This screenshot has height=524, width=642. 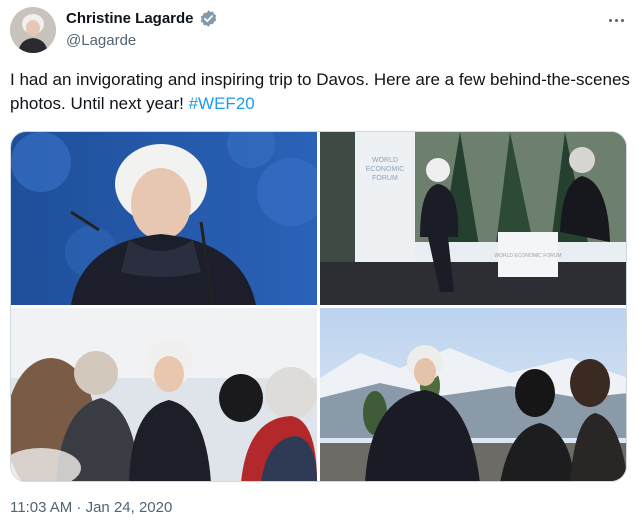 What do you see at coordinates (616, 20) in the screenshot?
I see `more-options-icon` at bounding box center [616, 20].